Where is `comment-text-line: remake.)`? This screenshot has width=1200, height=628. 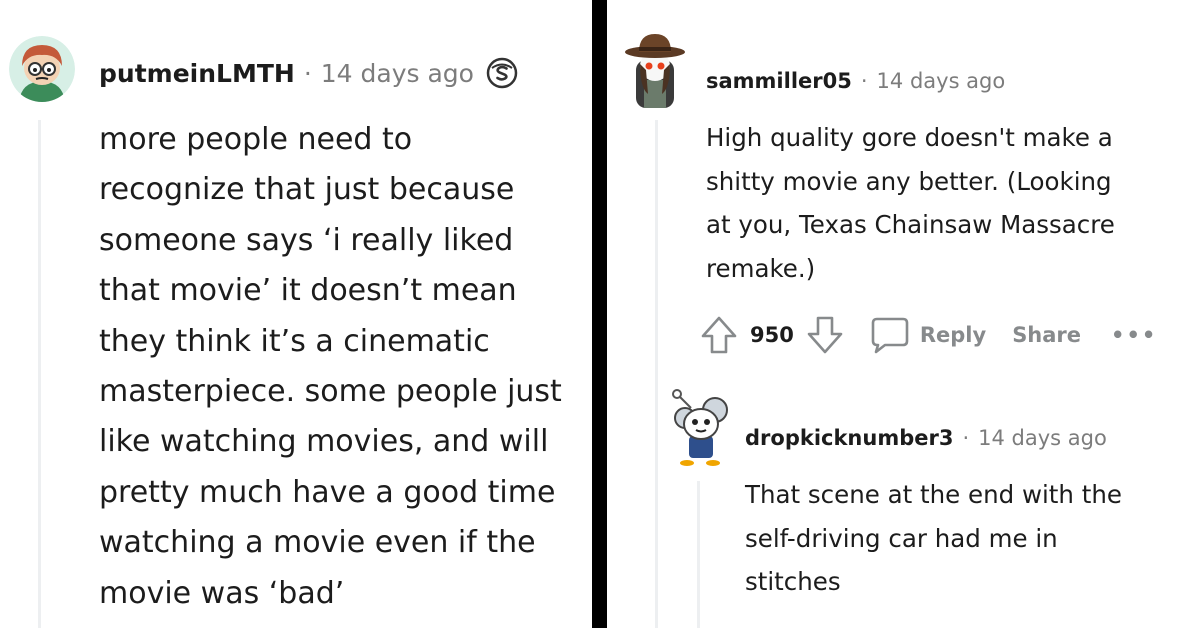 comment-text-line: remake.) is located at coordinates (761, 268).